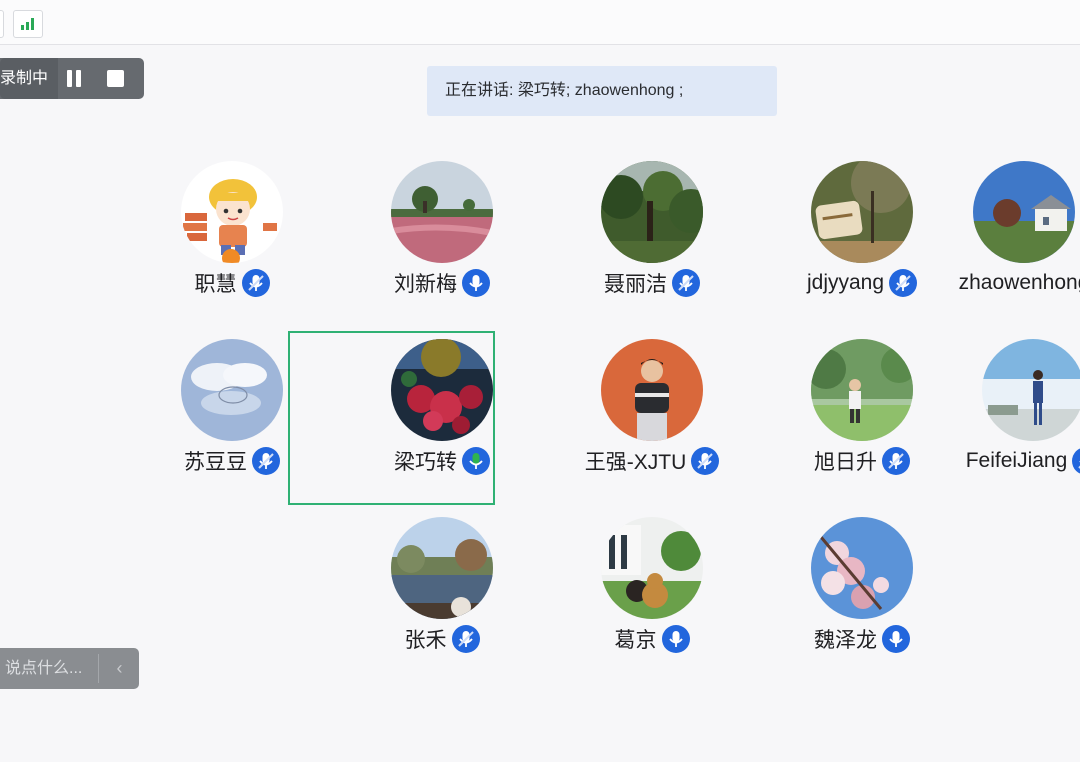 The width and height of the screenshot is (1080, 762). What do you see at coordinates (1019, 282) in the screenshot?
I see `participant-name: zhaowenhong` at bounding box center [1019, 282].